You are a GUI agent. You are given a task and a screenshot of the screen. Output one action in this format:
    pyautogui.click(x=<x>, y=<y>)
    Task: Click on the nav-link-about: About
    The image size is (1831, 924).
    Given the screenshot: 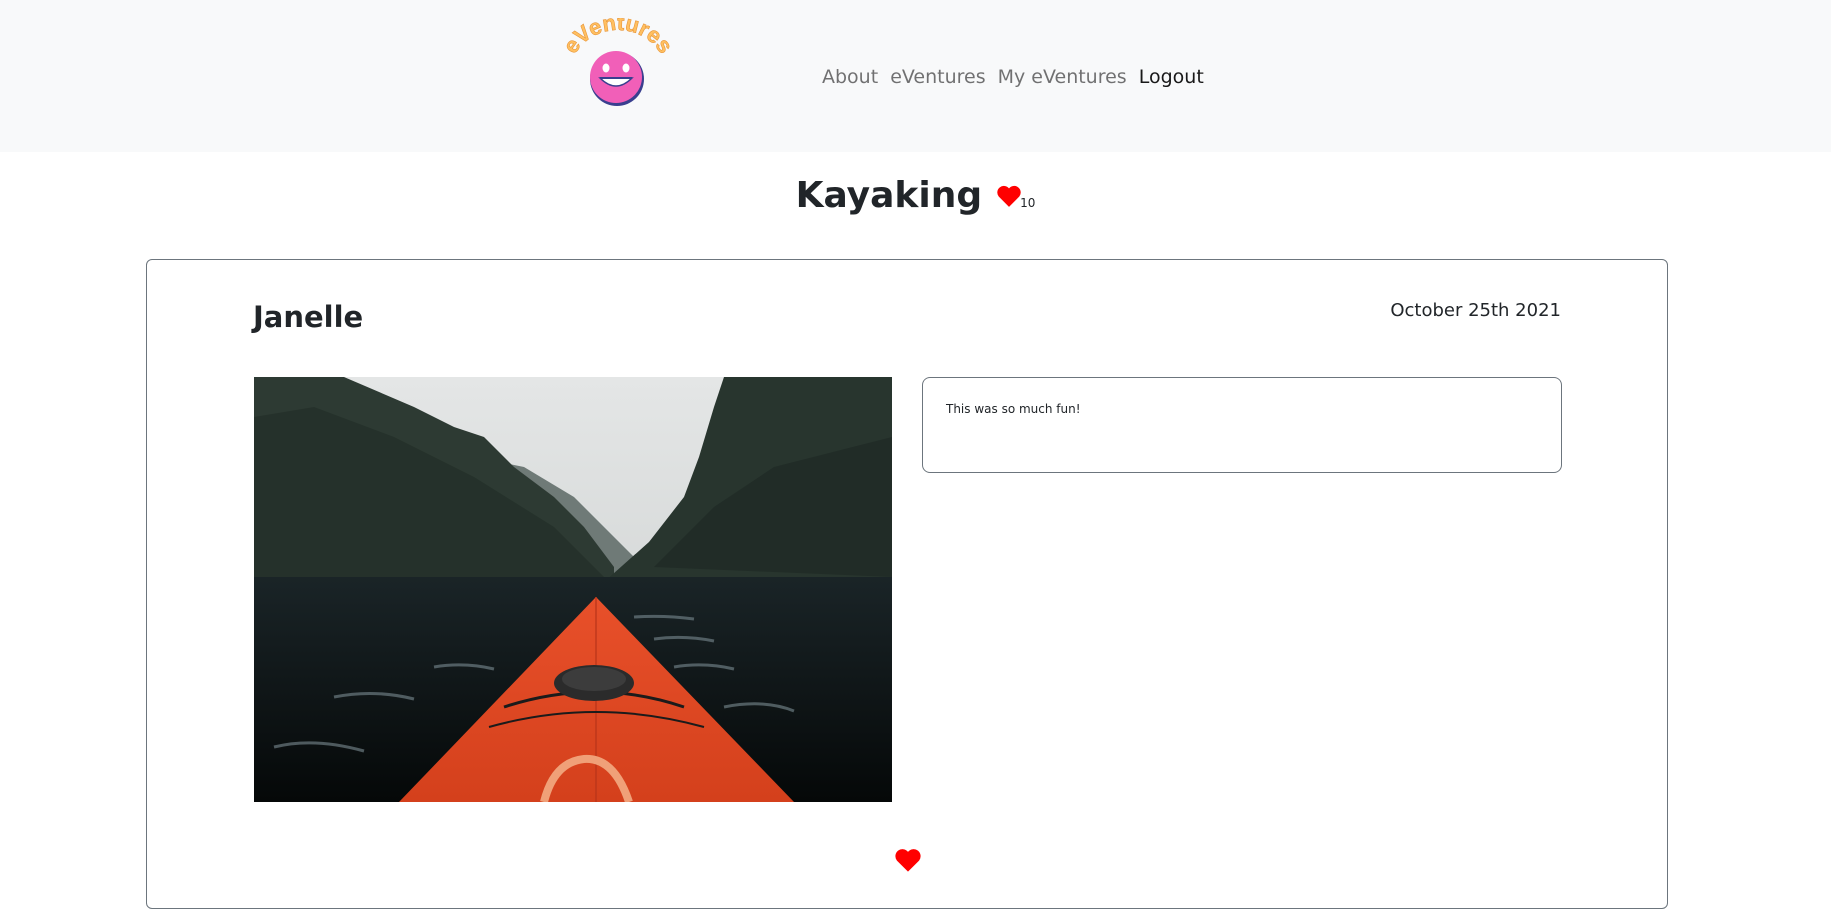 What is the action you would take?
    pyautogui.click(x=850, y=77)
    